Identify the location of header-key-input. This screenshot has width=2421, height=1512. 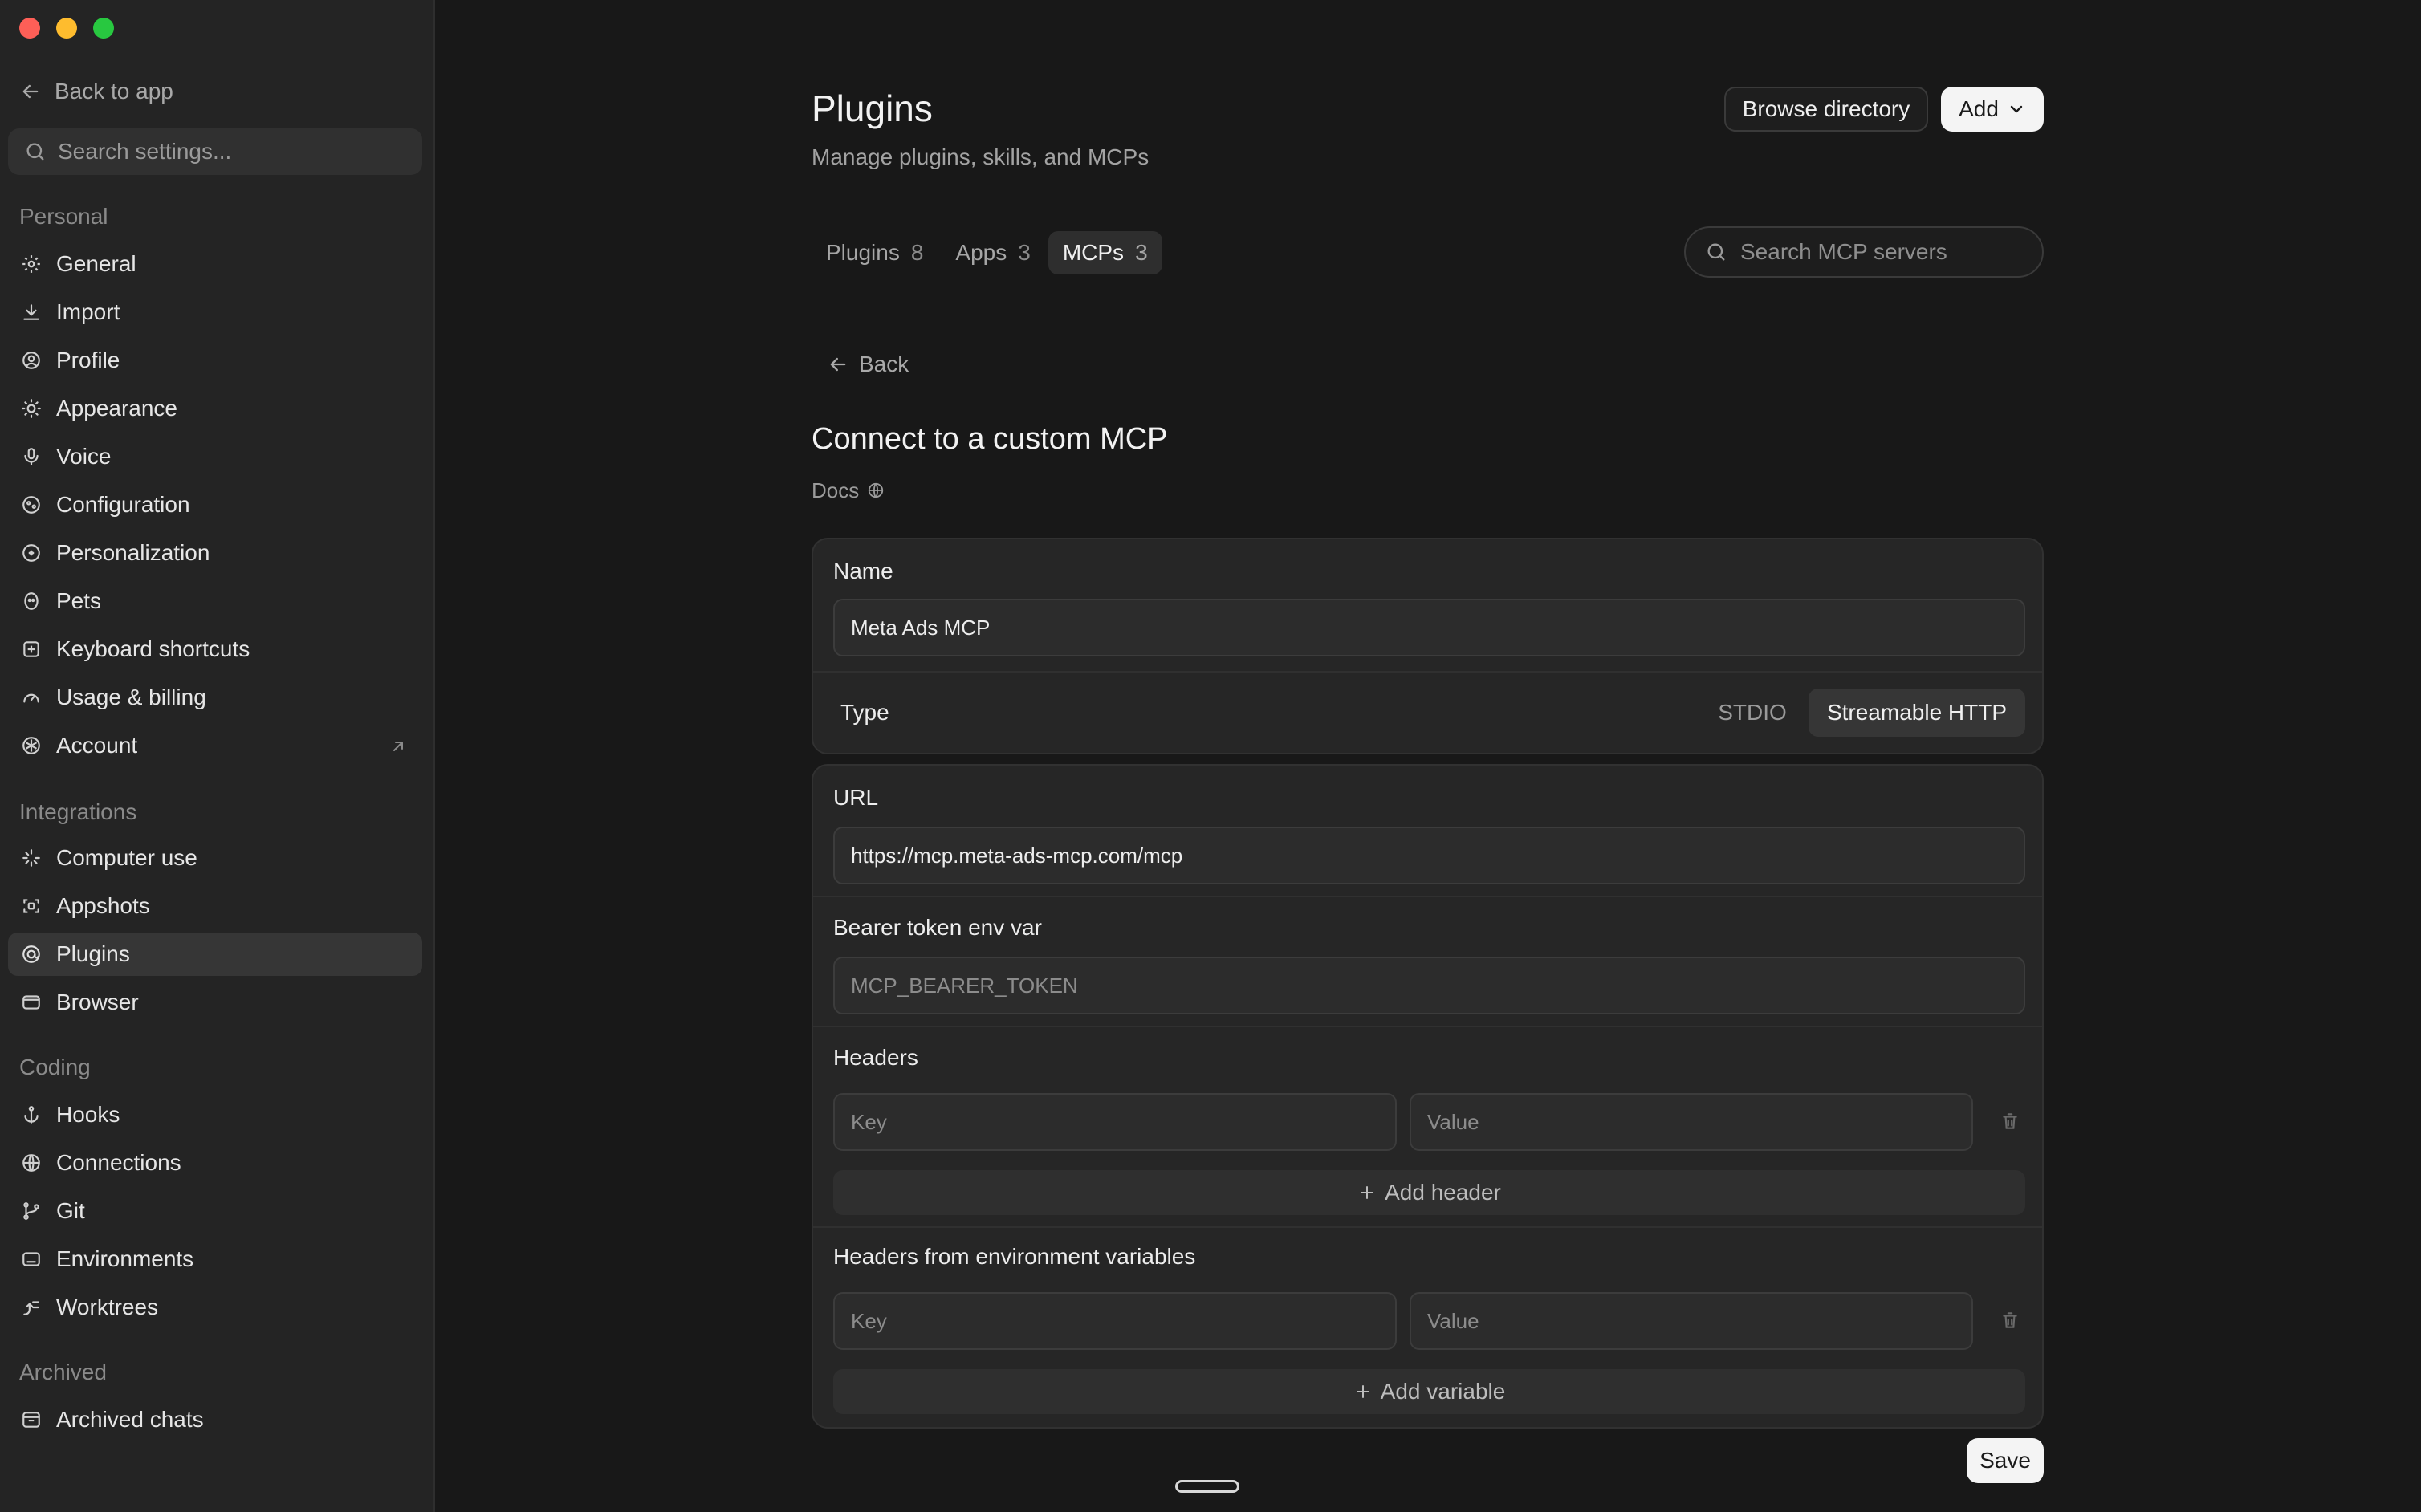
(1115, 1122).